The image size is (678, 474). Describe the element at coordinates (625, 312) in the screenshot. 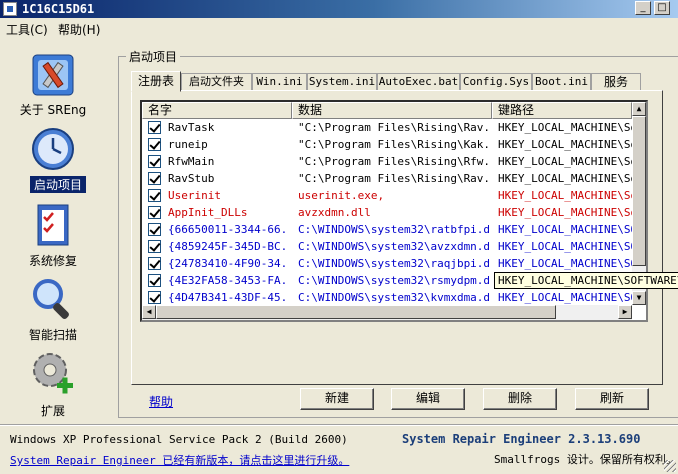

I see `scroll-right-button: ▶` at that location.